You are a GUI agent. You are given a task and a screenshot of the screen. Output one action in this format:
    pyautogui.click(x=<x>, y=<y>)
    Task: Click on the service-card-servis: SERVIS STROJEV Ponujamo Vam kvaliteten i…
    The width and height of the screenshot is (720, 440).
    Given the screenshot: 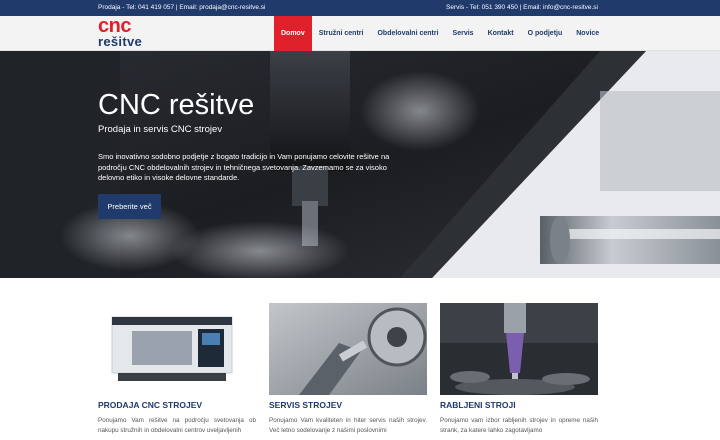 What is the action you would take?
    pyautogui.click(x=348, y=371)
    